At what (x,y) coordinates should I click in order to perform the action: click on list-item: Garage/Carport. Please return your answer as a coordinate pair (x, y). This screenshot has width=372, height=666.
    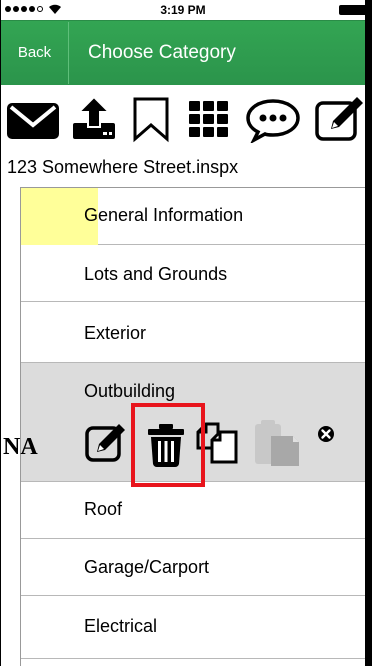
    Looking at the image, I should click on (193, 567).